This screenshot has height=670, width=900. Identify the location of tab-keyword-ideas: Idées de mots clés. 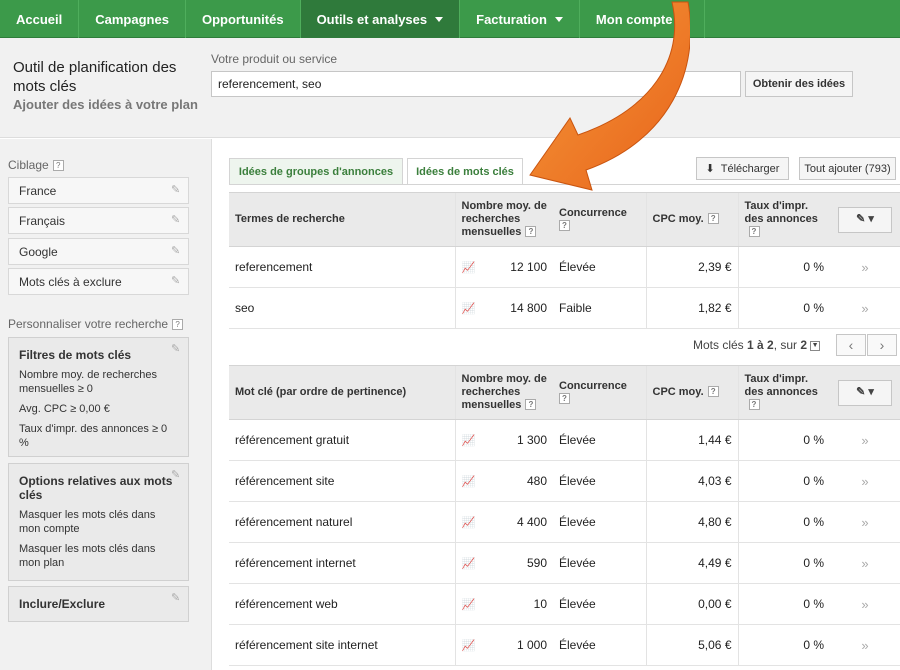
(465, 171).